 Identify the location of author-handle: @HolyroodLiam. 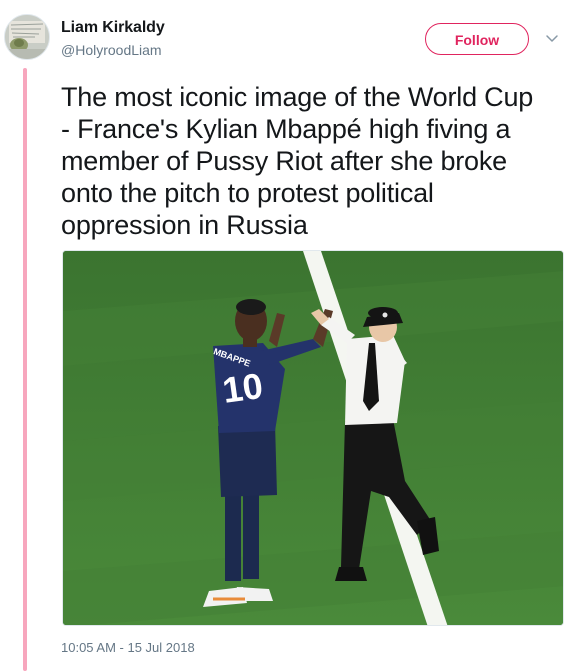
(111, 50).